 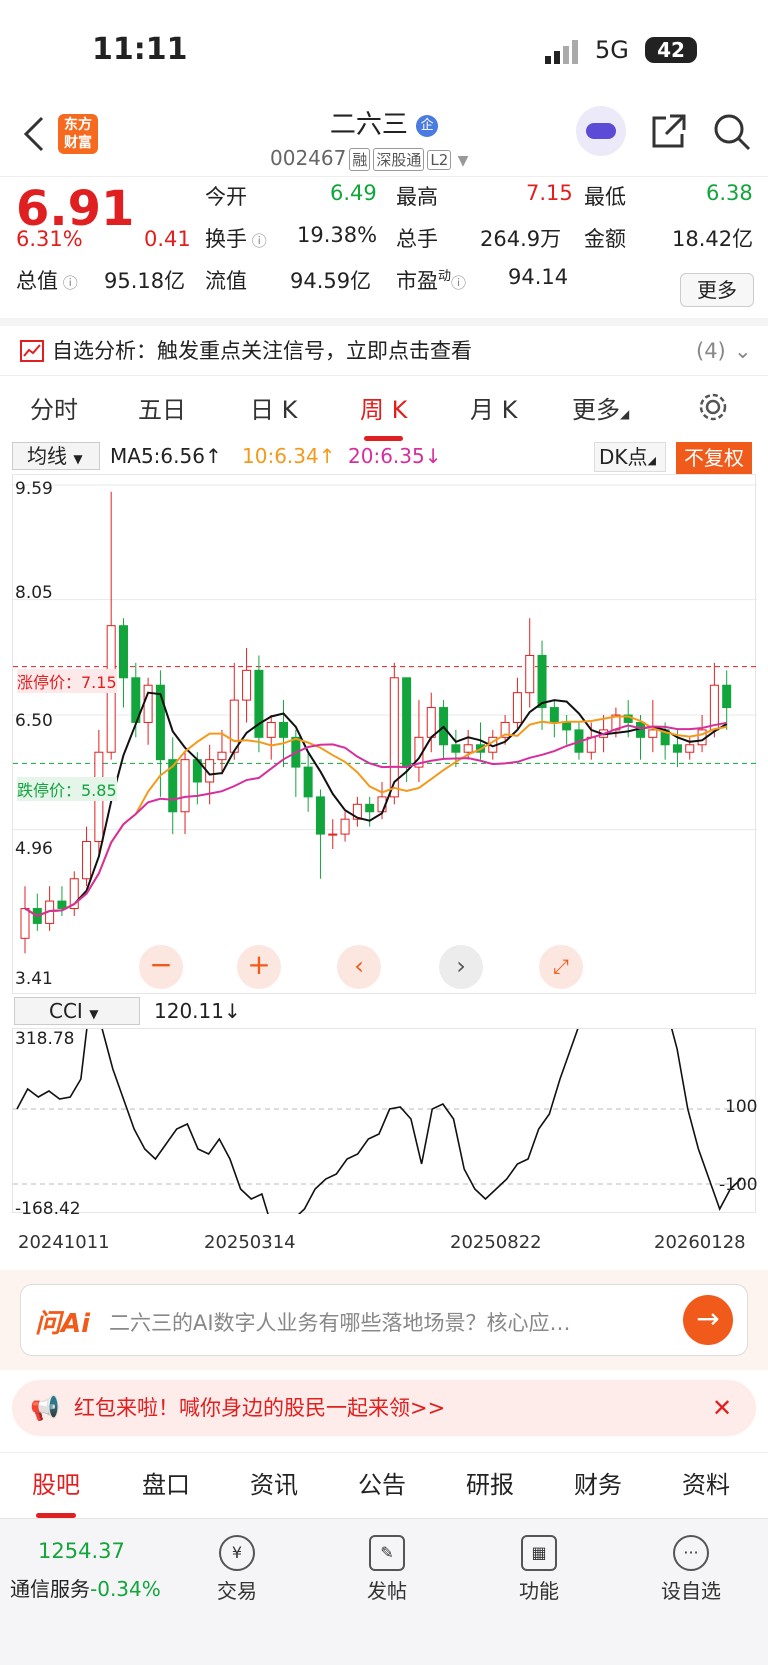 What do you see at coordinates (34, 849) in the screenshot?
I see `ytick-4: 4.96` at bounding box center [34, 849].